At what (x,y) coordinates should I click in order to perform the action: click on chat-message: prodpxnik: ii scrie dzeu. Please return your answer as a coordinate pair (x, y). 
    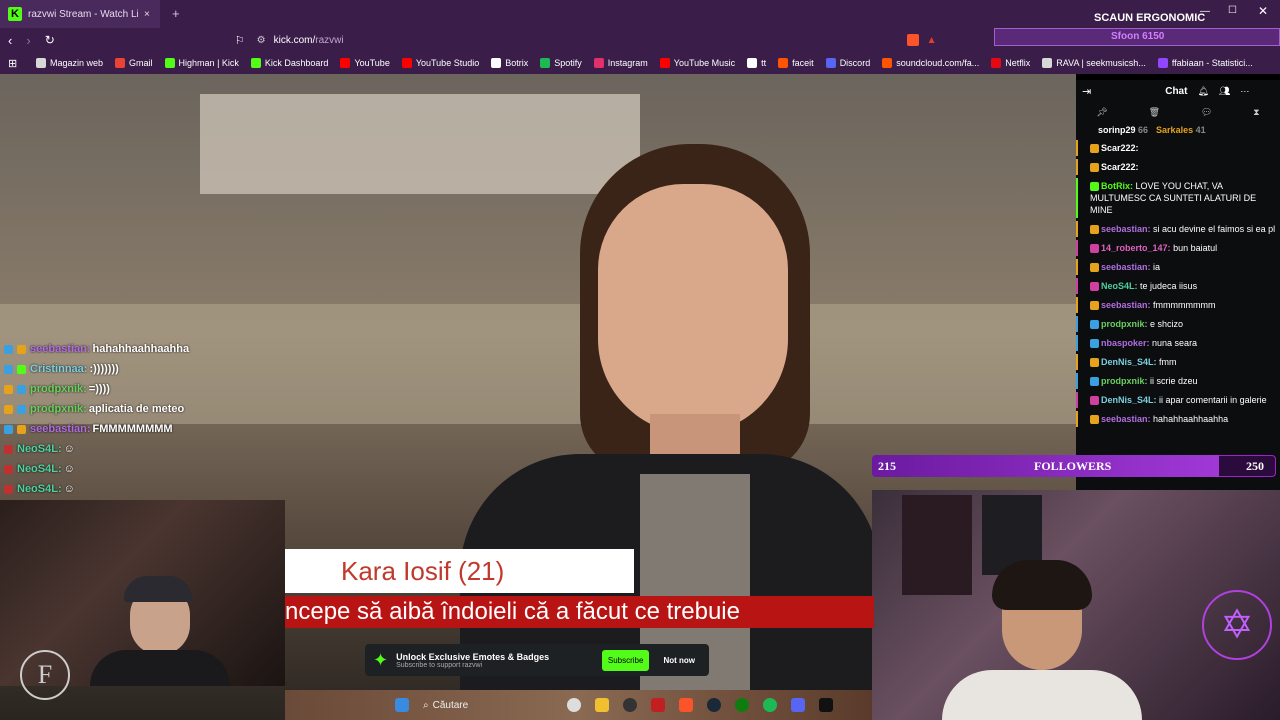
    Looking at the image, I should click on (1178, 381).